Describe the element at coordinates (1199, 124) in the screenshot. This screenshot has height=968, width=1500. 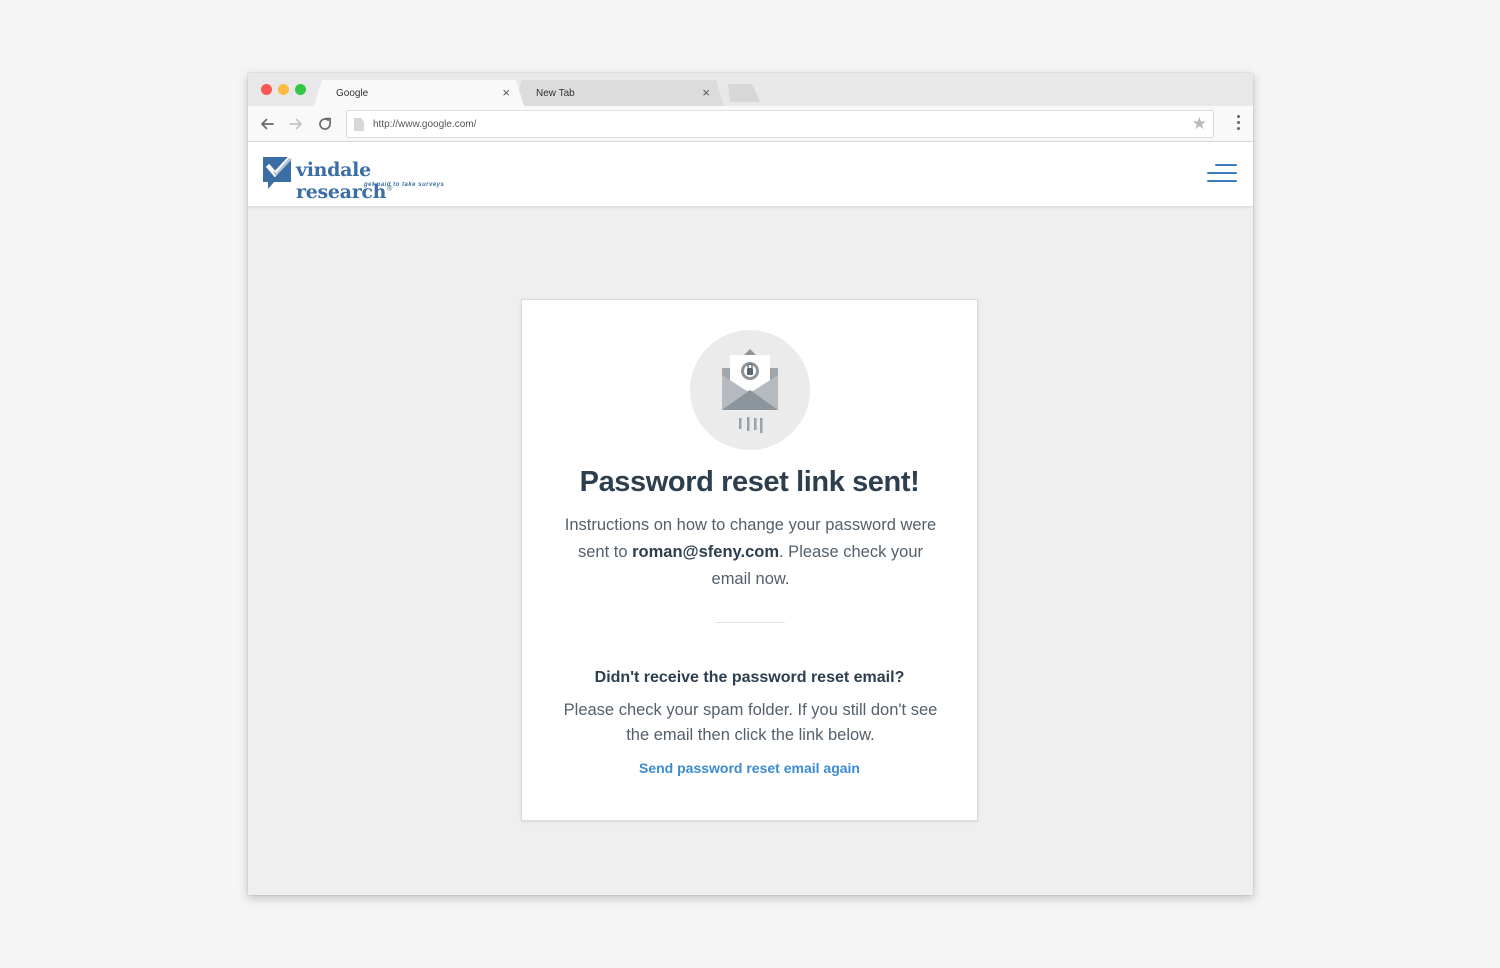
I see `star-icon: ★` at that location.